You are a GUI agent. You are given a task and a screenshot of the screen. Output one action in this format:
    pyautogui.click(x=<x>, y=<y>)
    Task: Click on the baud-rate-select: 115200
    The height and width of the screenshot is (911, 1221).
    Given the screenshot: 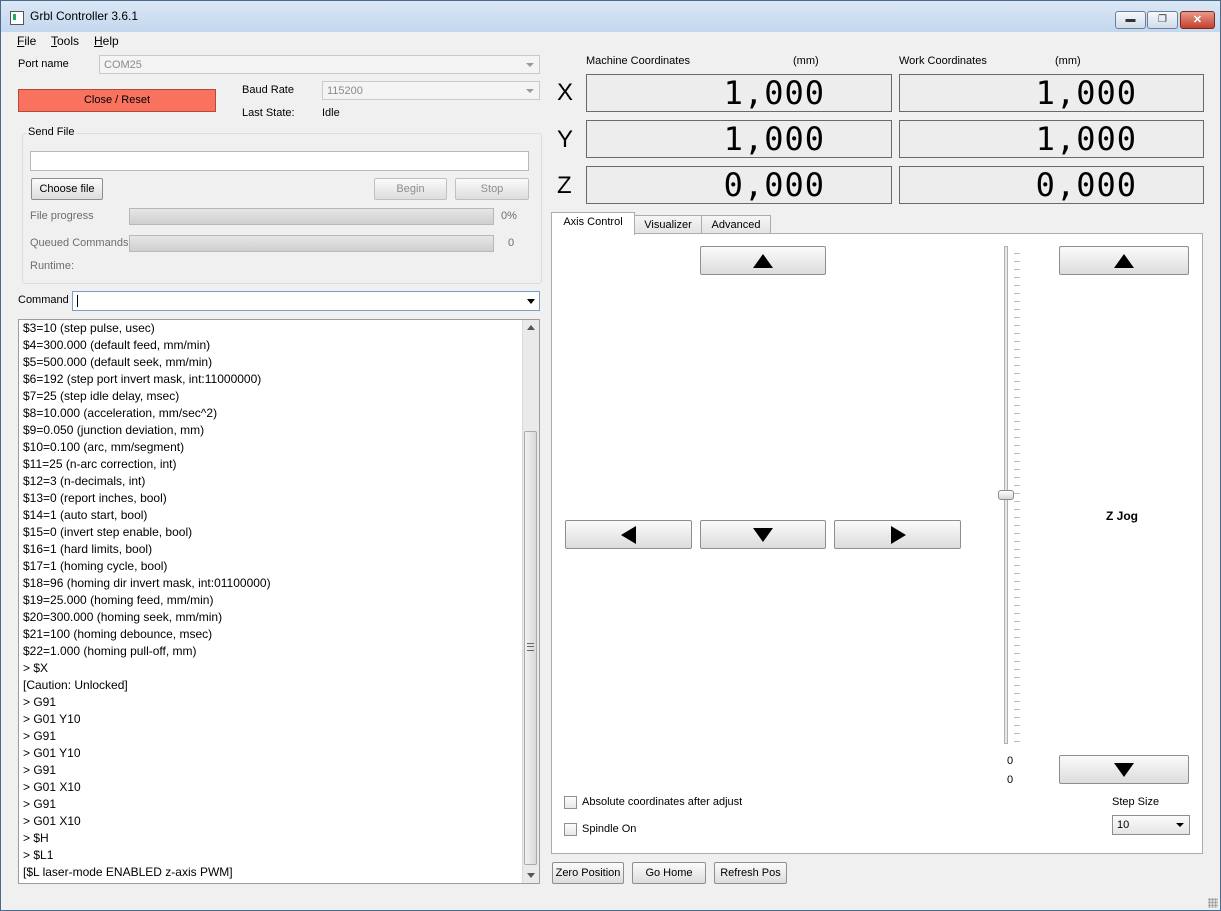 What is the action you would take?
    pyautogui.click(x=431, y=90)
    